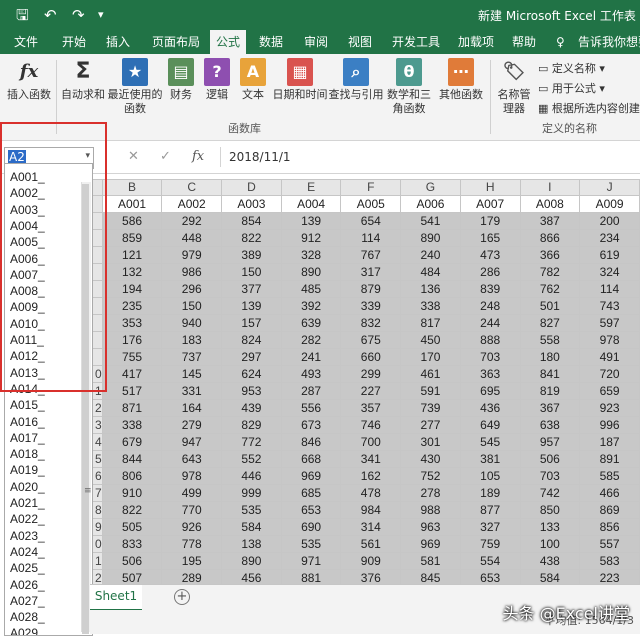 Image resolution: width=640 pixels, height=636 pixels. I want to click on data-cell: 556, so click(311, 408).